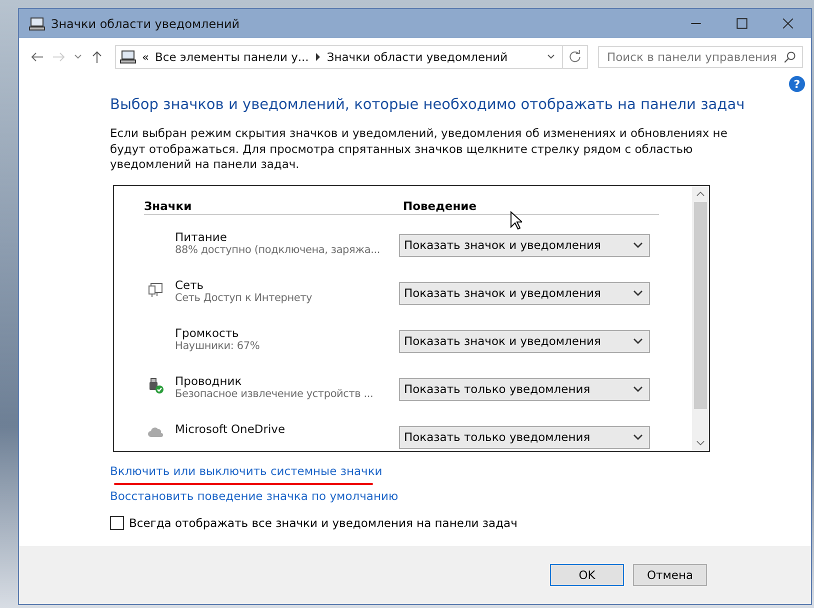 The height and width of the screenshot is (608, 814). I want to click on mouse-cursor-icon, so click(516, 220).